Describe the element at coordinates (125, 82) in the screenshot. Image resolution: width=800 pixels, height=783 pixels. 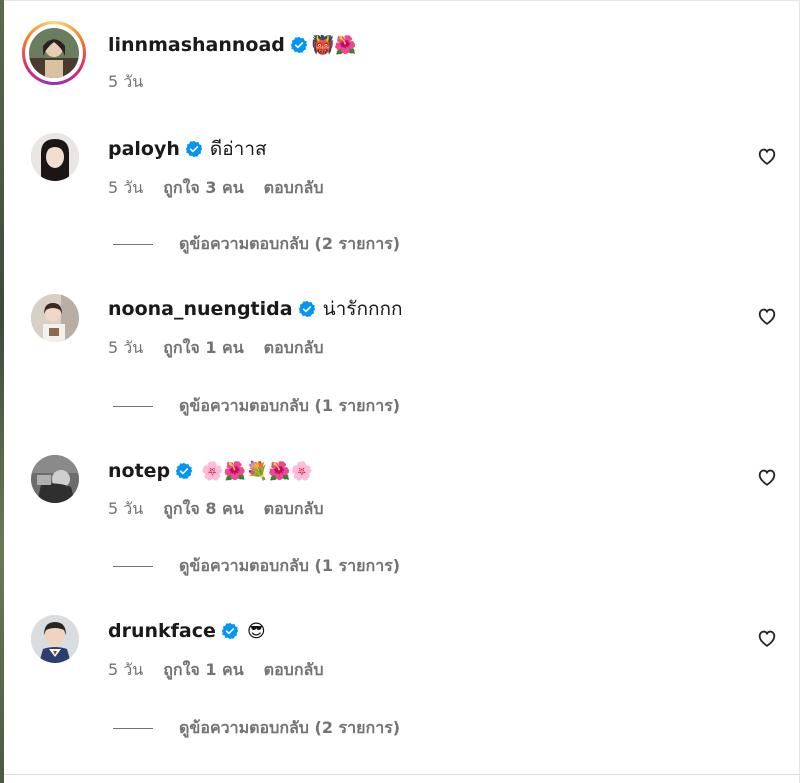
I see `post-time: 5 วัน` at that location.